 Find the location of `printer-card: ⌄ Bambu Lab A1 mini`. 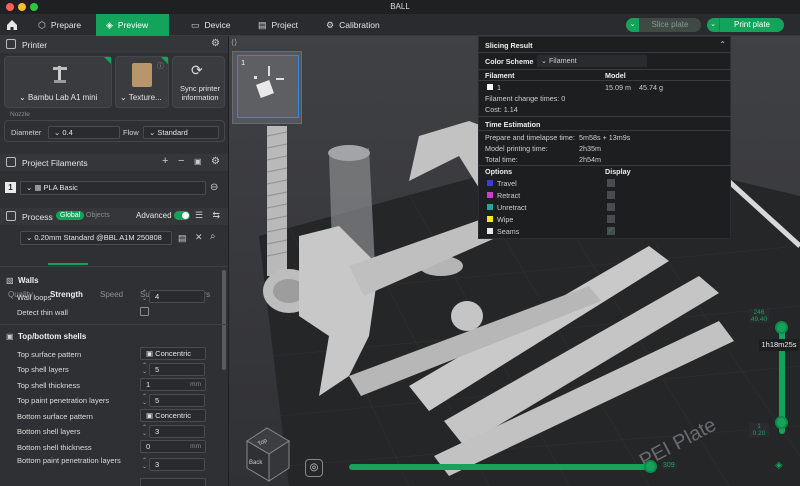

printer-card: ⌄ Bambu Lab A1 mini is located at coordinates (58, 82).